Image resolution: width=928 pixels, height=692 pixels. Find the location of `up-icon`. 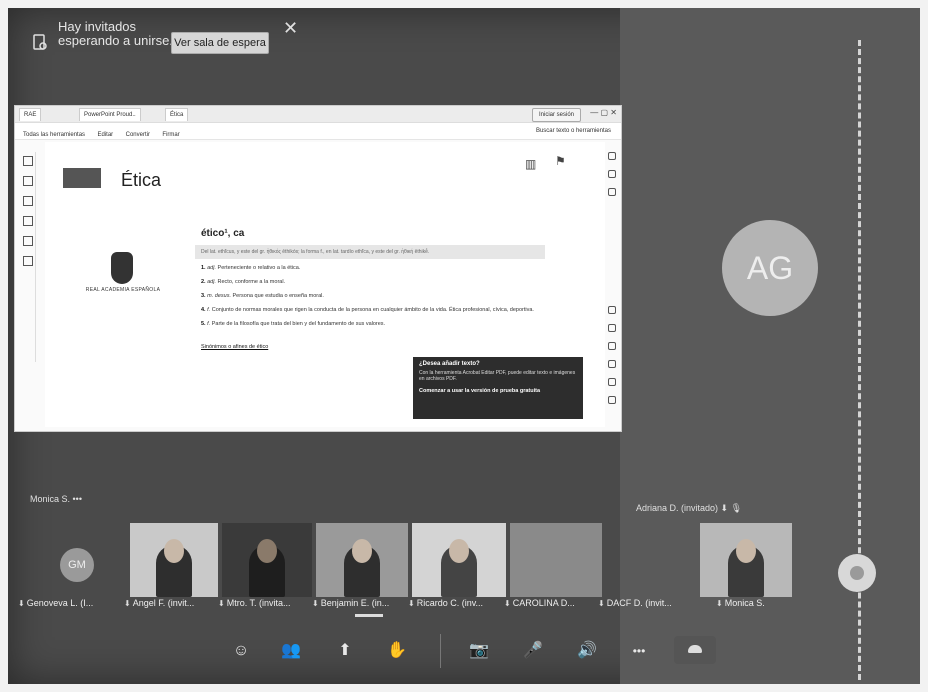

up-icon is located at coordinates (612, 328).